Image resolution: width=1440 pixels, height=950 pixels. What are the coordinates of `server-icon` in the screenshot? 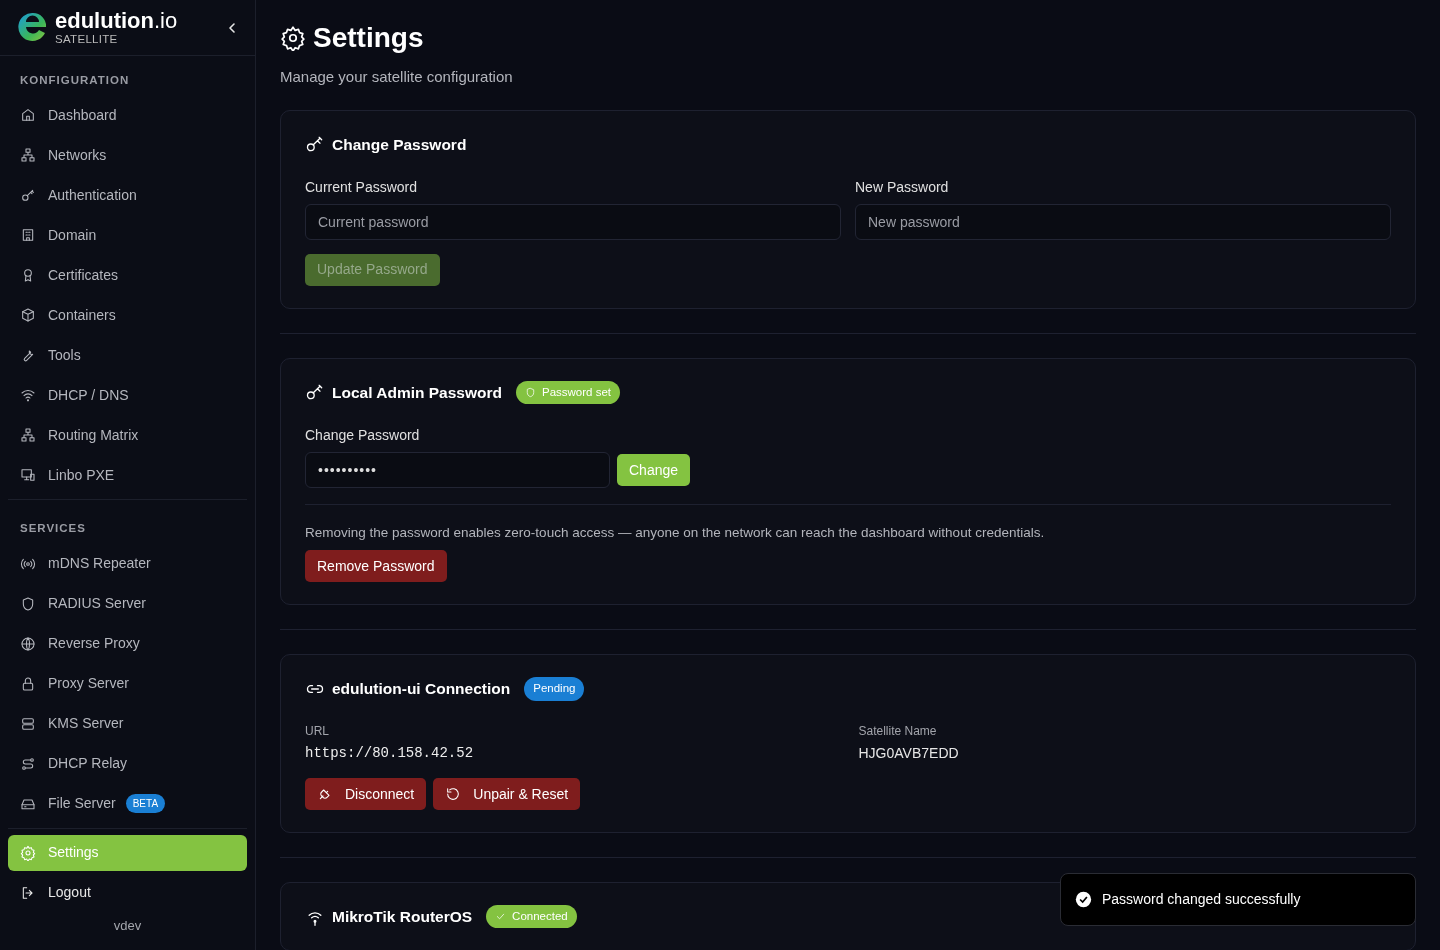 It's located at (28, 723).